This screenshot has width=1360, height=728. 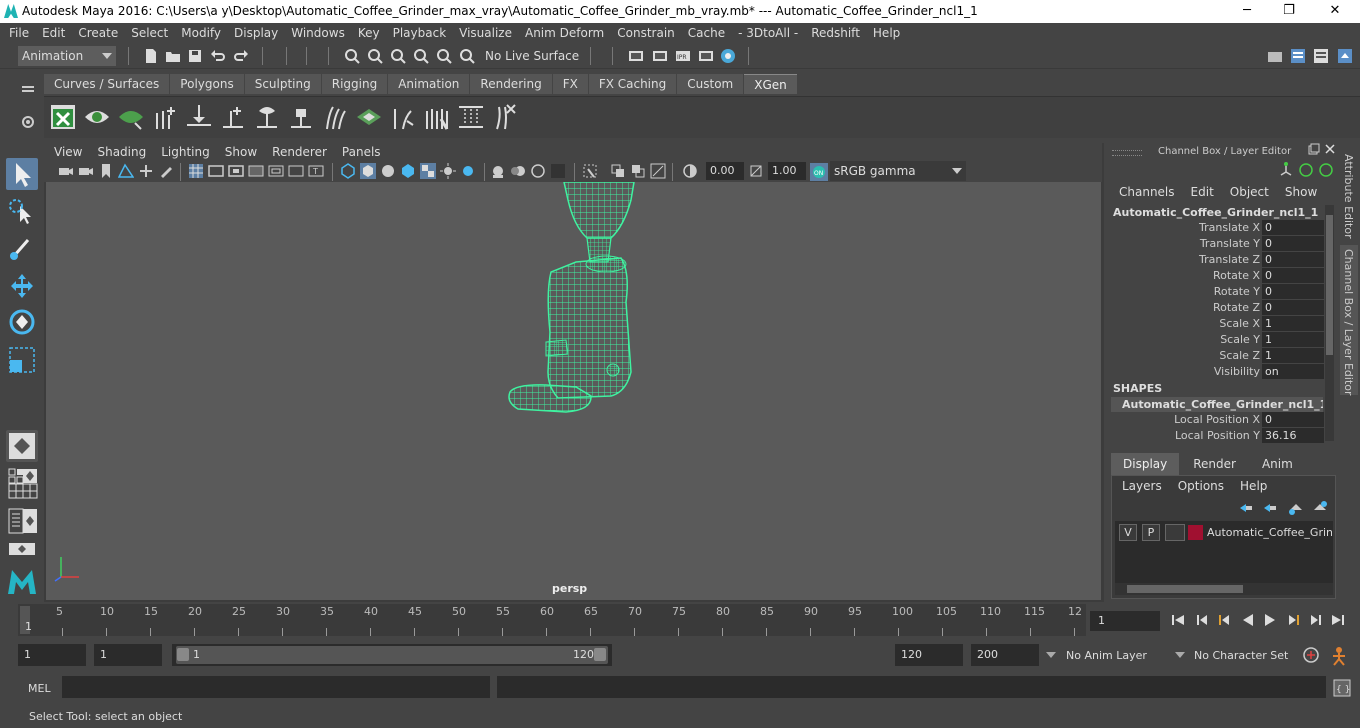 What do you see at coordinates (1289, 11) in the screenshot?
I see `maximize-button: ❐` at bounding box center [1289, 11].